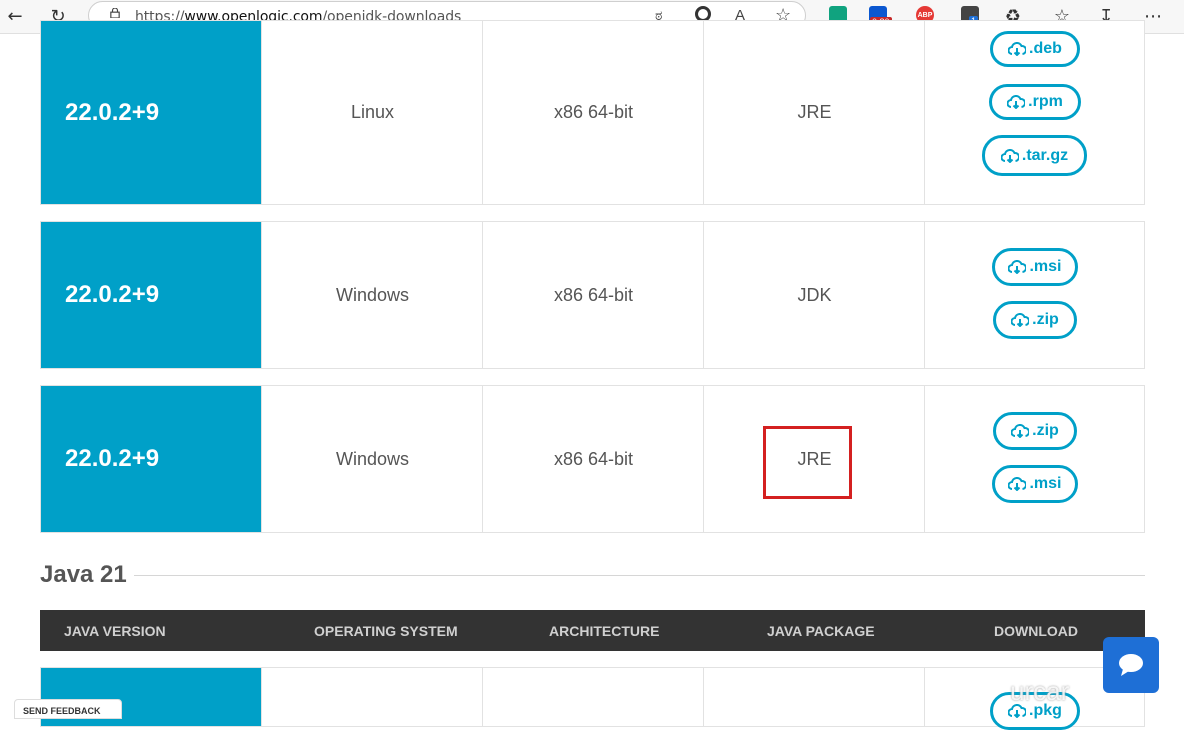 Image resolution: width=1184 pixels, height=730 pixels. What do you see at coordinates (1040, 691) in the screenshot?
I see `watermark: urcar` at bounding box center [1040, 691].